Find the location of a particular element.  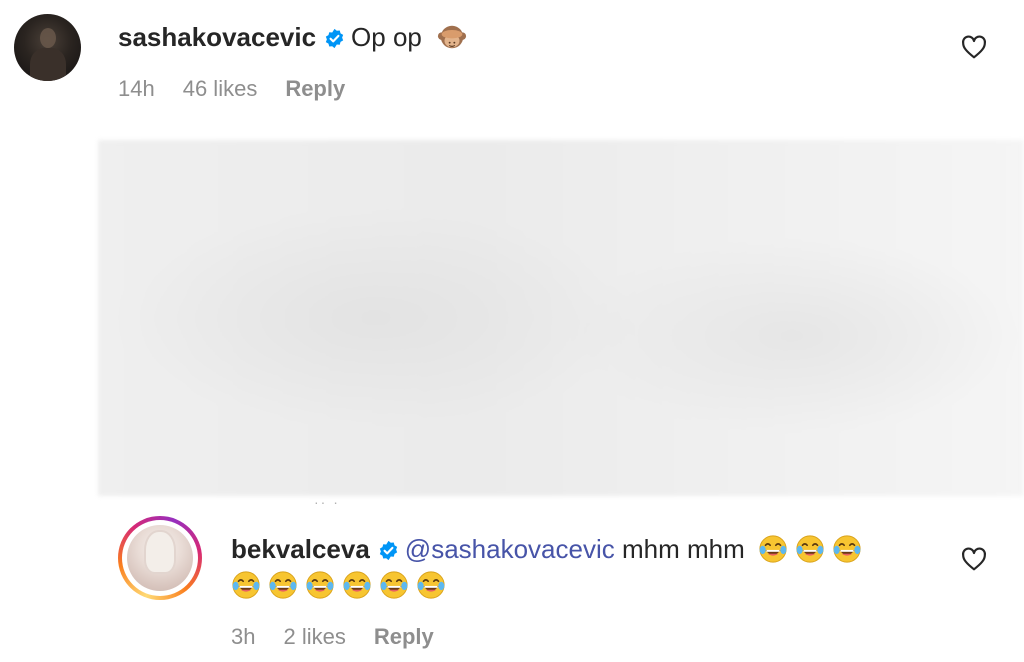

avatar-body is located at coordinates (48, 64).